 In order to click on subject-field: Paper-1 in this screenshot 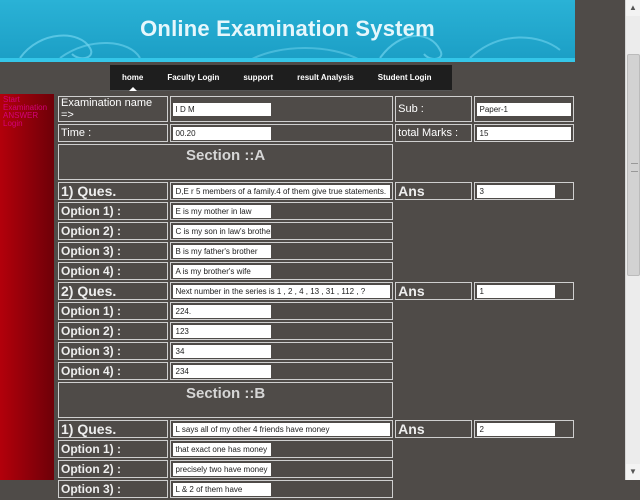, I will do `click(523, 109)`.